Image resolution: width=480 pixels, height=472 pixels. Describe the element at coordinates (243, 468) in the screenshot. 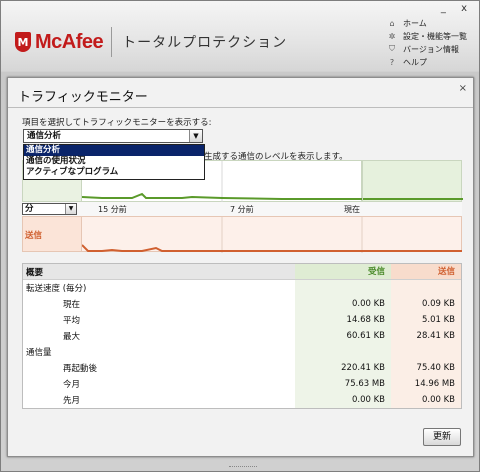

I see `resize-grip` at that location.